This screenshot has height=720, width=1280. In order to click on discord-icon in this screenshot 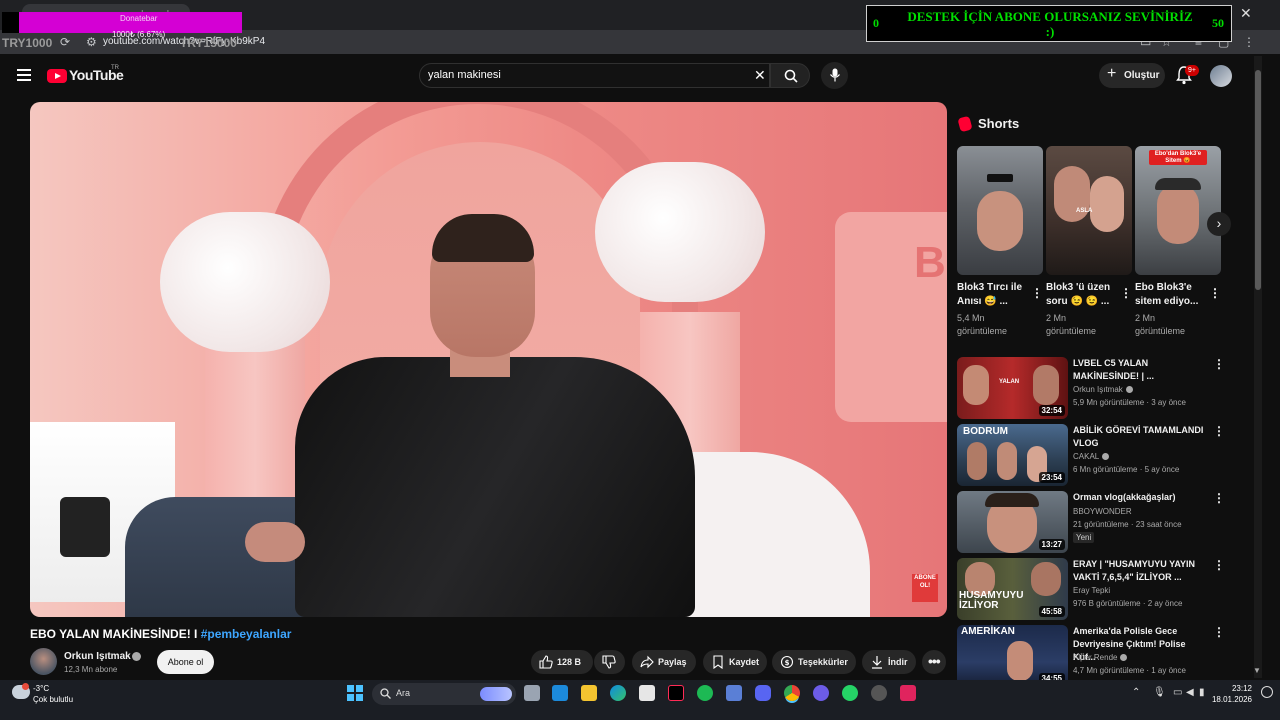, I will do `click(763, 693)`.